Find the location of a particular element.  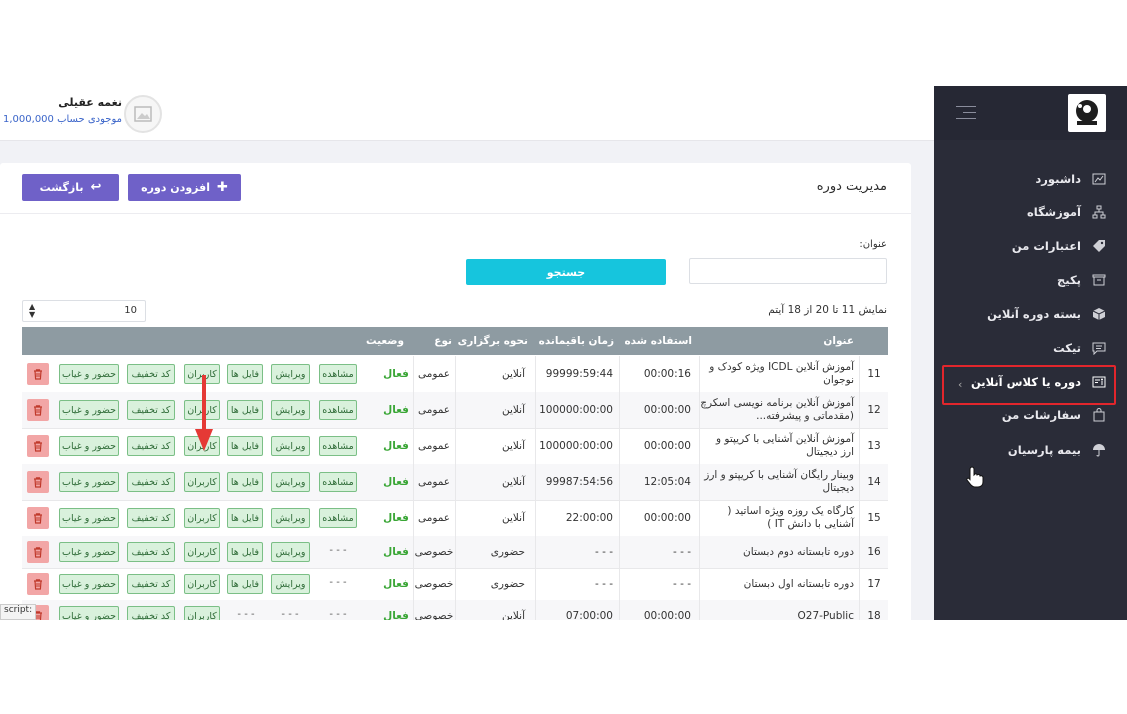

hand-cursor-icon is located at coordinates (975, 477).